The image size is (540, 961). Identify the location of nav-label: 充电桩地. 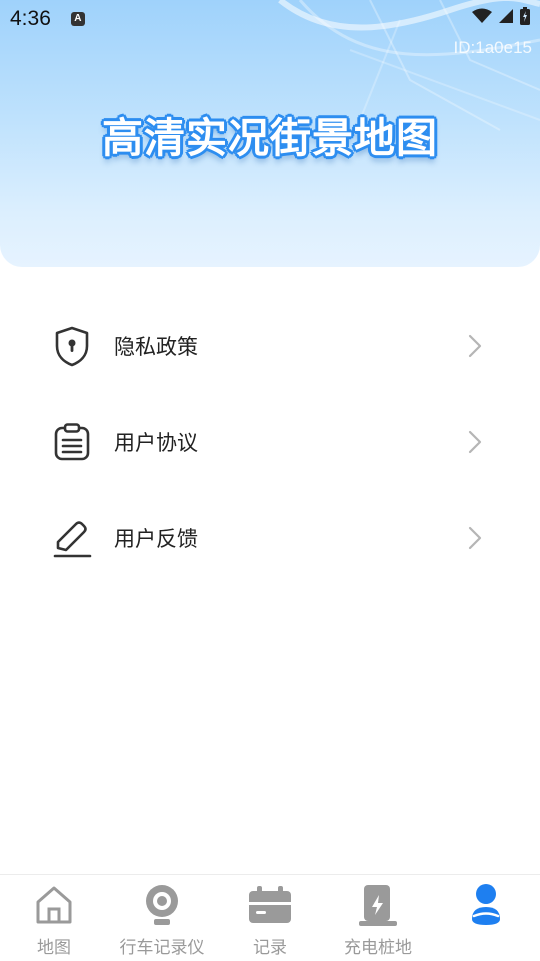
(378, 948).